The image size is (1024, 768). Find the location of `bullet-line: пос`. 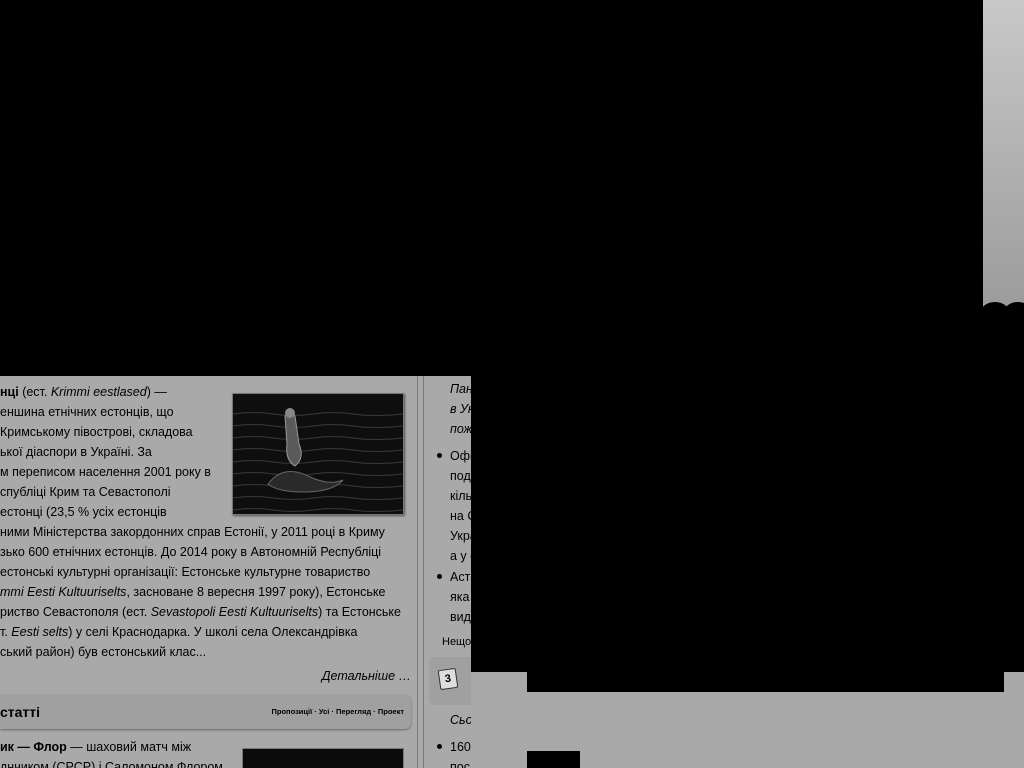

bullet-line: пос is located at coordinates (460, 764).